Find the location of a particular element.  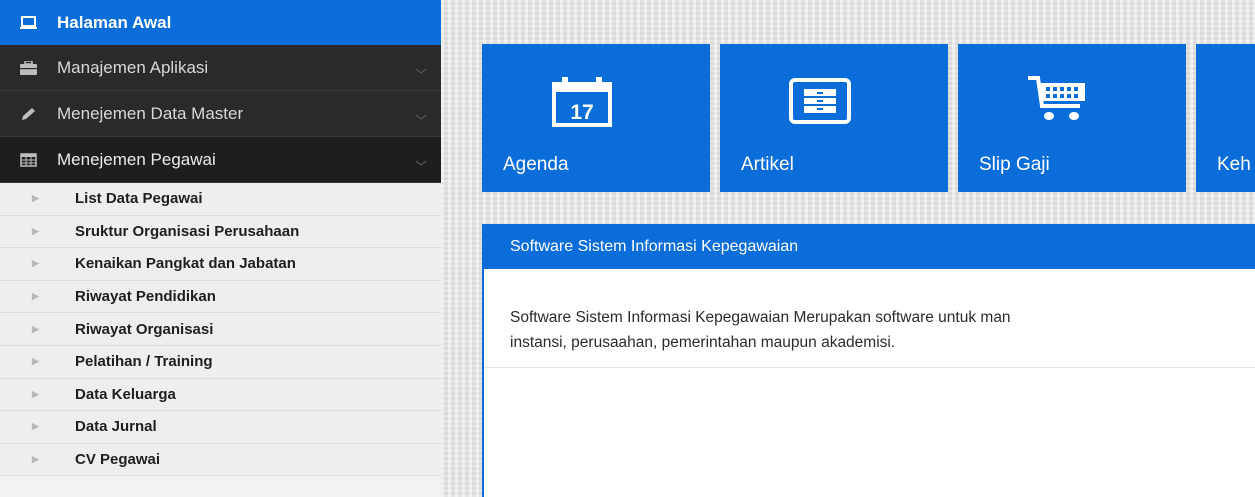

sidebar-subitem-kenaikan-pangkat: ▶ Kenaikan Pangkat dan Jabatan is located at coordinates (220, 264).